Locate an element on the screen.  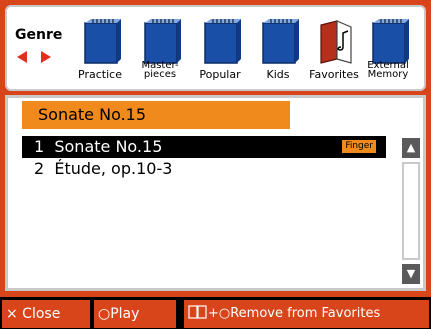
arrow-left-icon is located at coordinates (22, 57).